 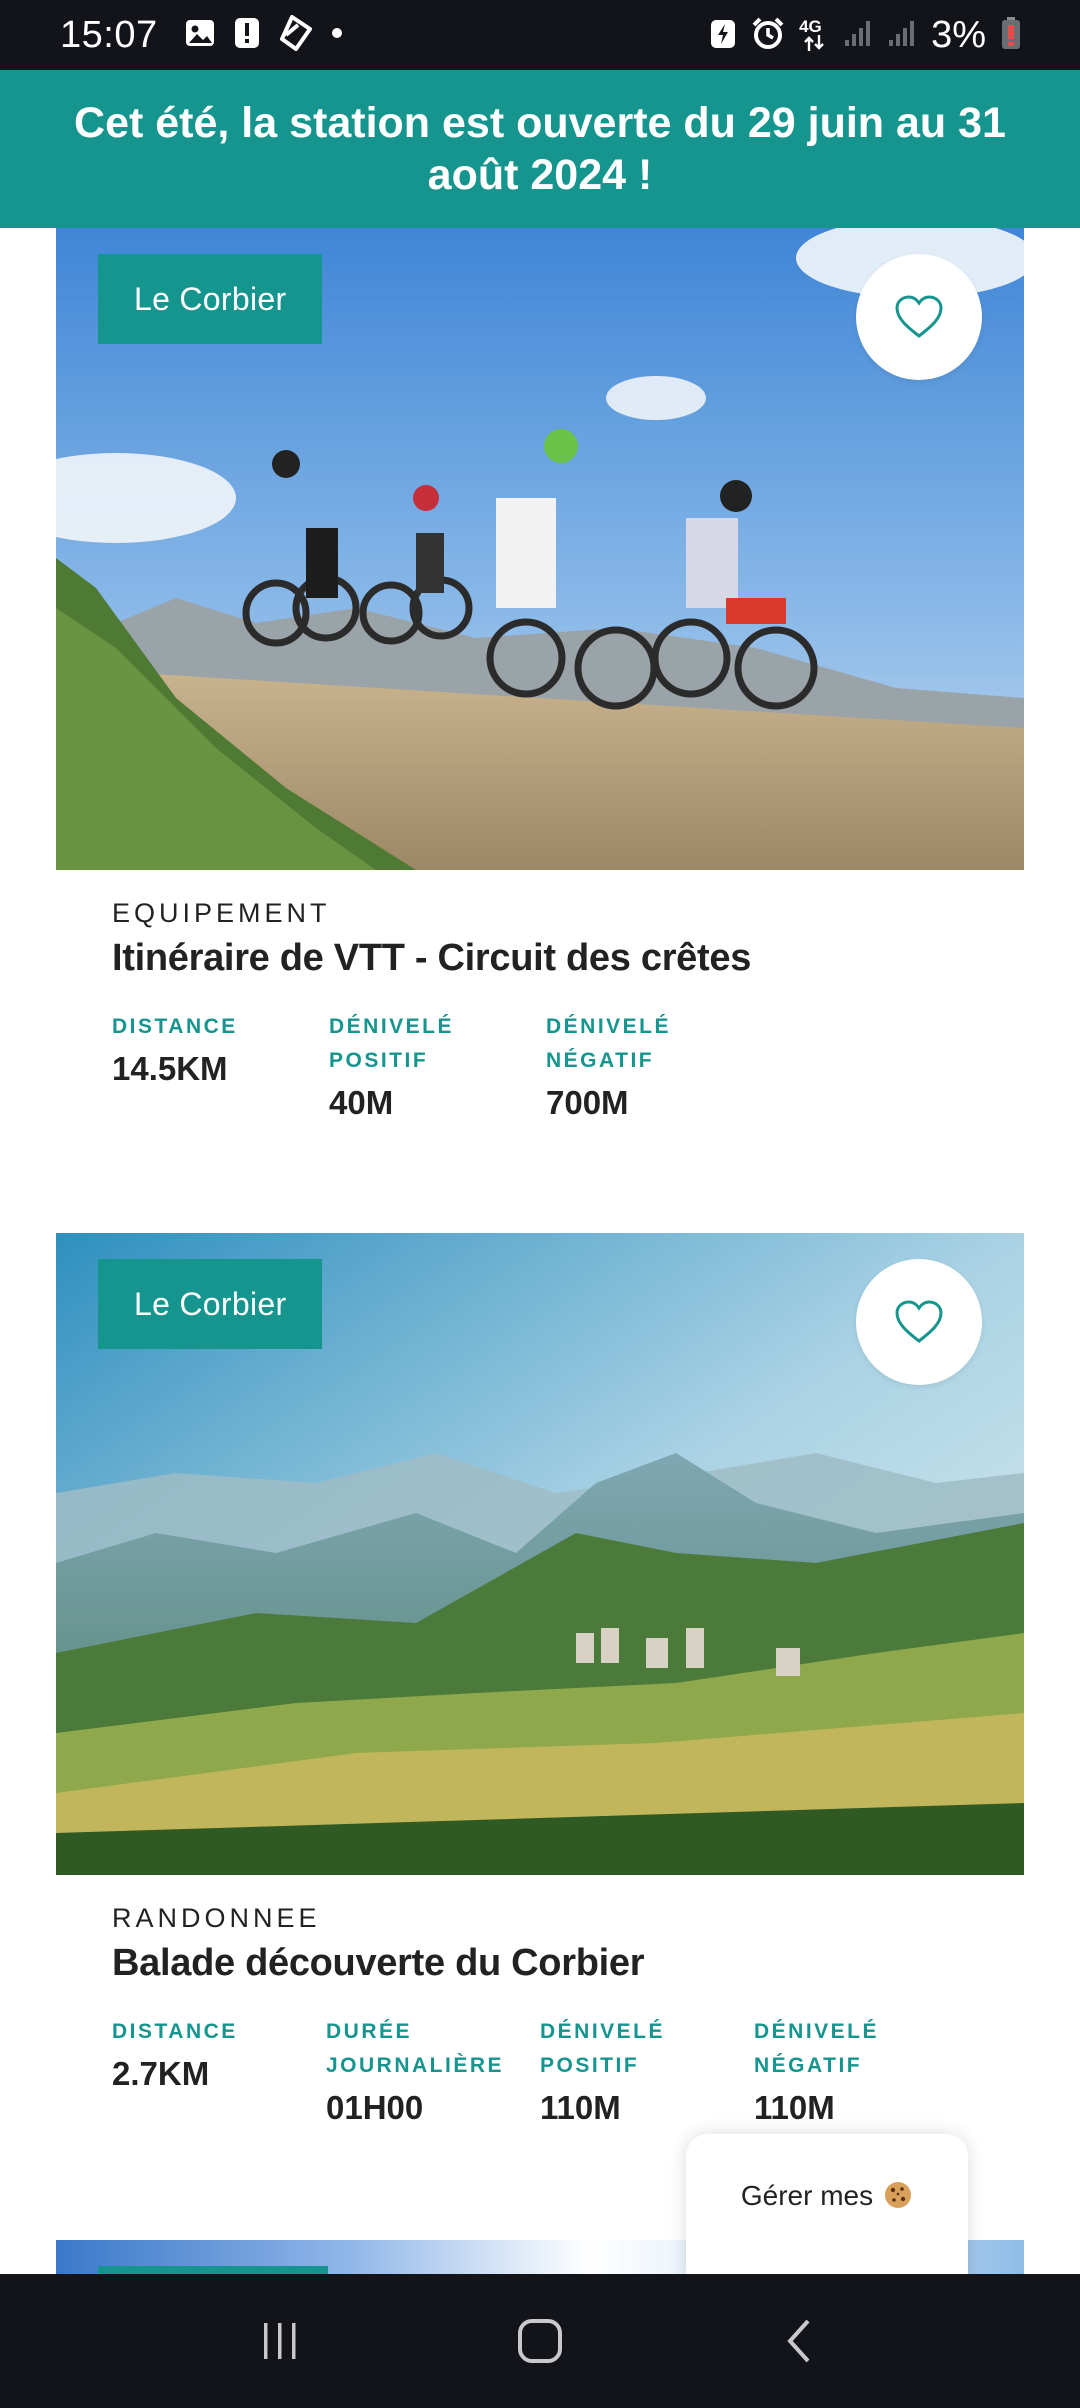 I want to click on stat-elevation-gain: DÉNIVELÉ POSITIF 40M, so click(x=437, y=1066).